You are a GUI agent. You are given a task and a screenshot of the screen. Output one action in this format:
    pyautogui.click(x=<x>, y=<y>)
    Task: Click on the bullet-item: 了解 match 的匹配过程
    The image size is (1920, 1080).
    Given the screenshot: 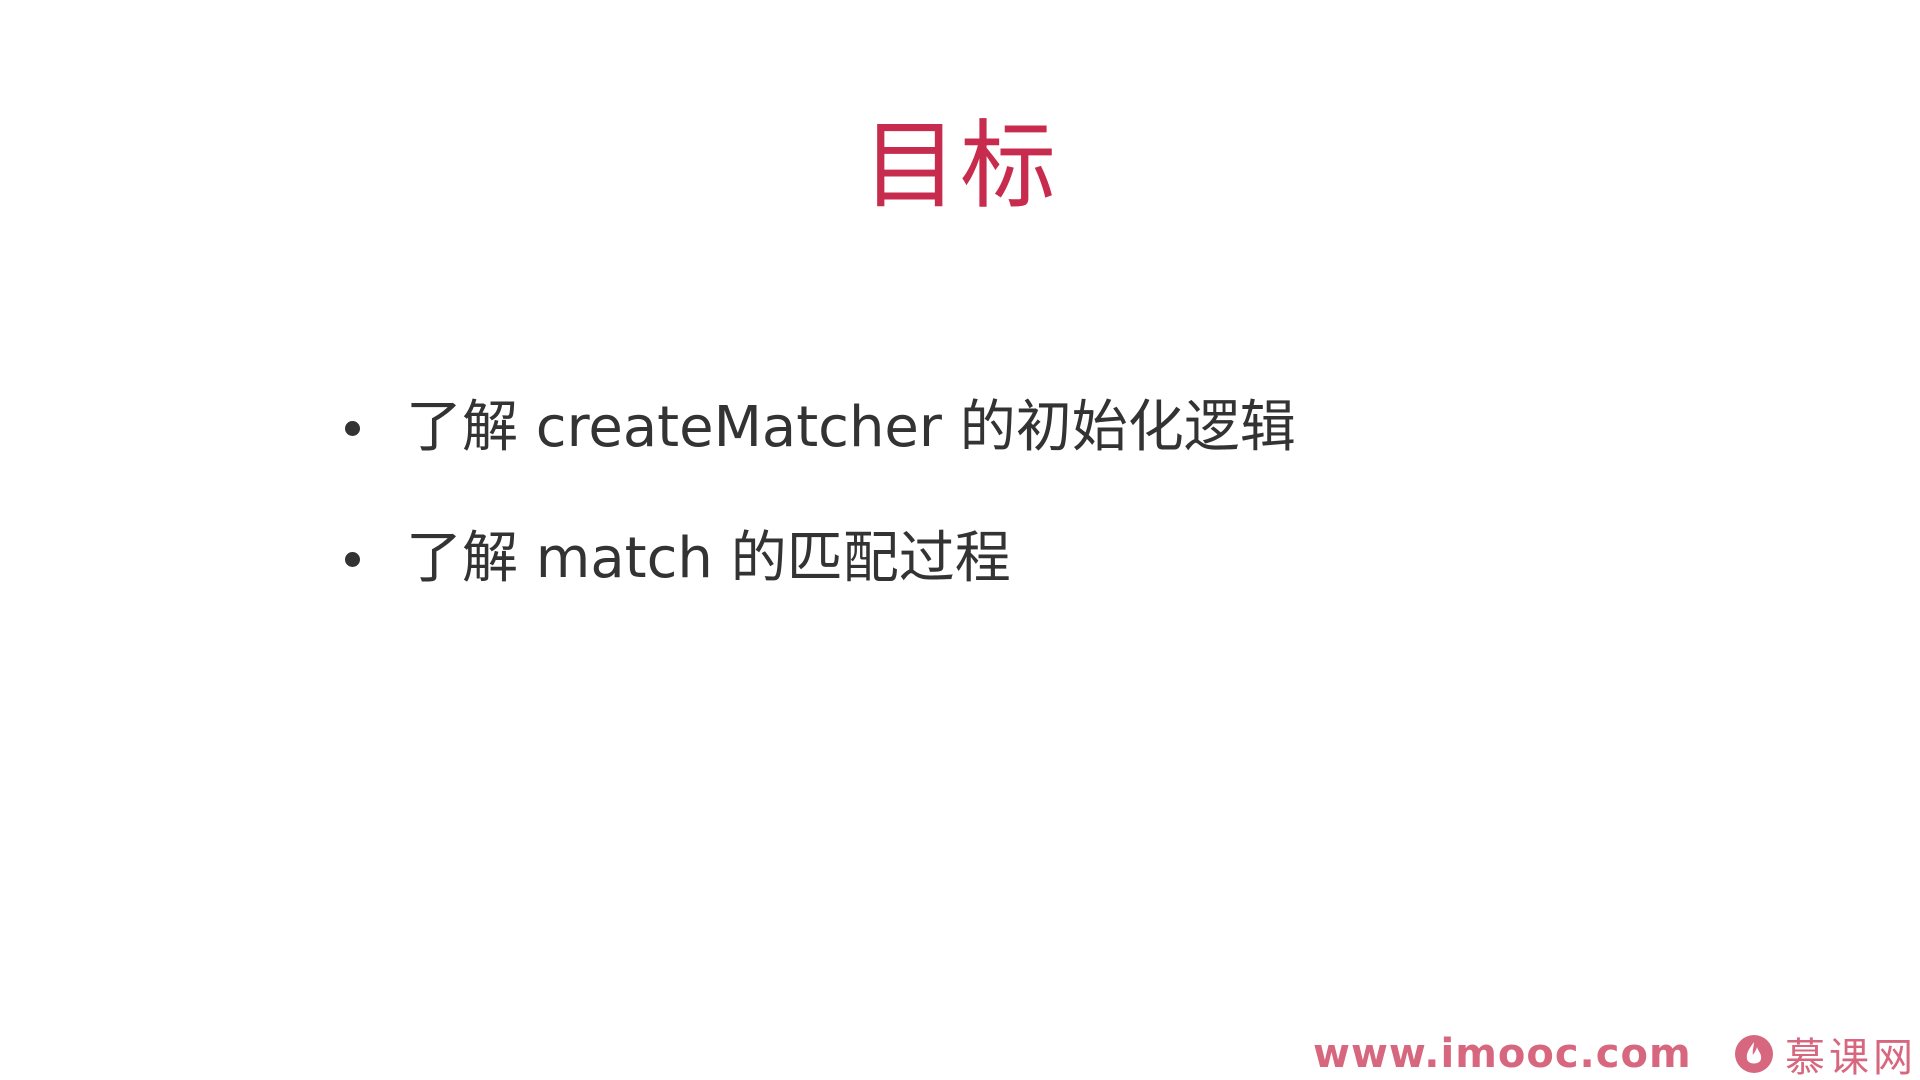 What is the action you would take?
    pyautogui.click(x=816, y=559)
    